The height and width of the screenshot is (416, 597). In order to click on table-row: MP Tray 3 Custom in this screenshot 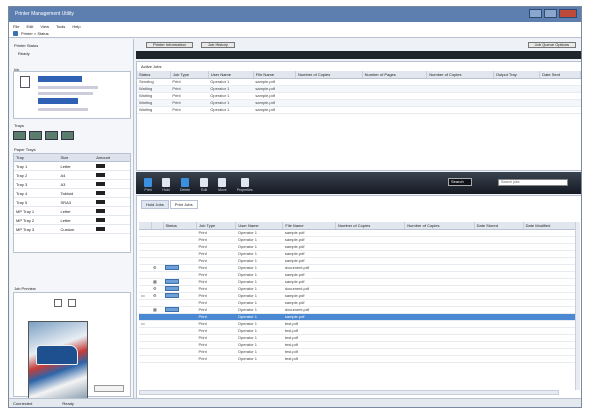, I will do `click(72, 229)`.